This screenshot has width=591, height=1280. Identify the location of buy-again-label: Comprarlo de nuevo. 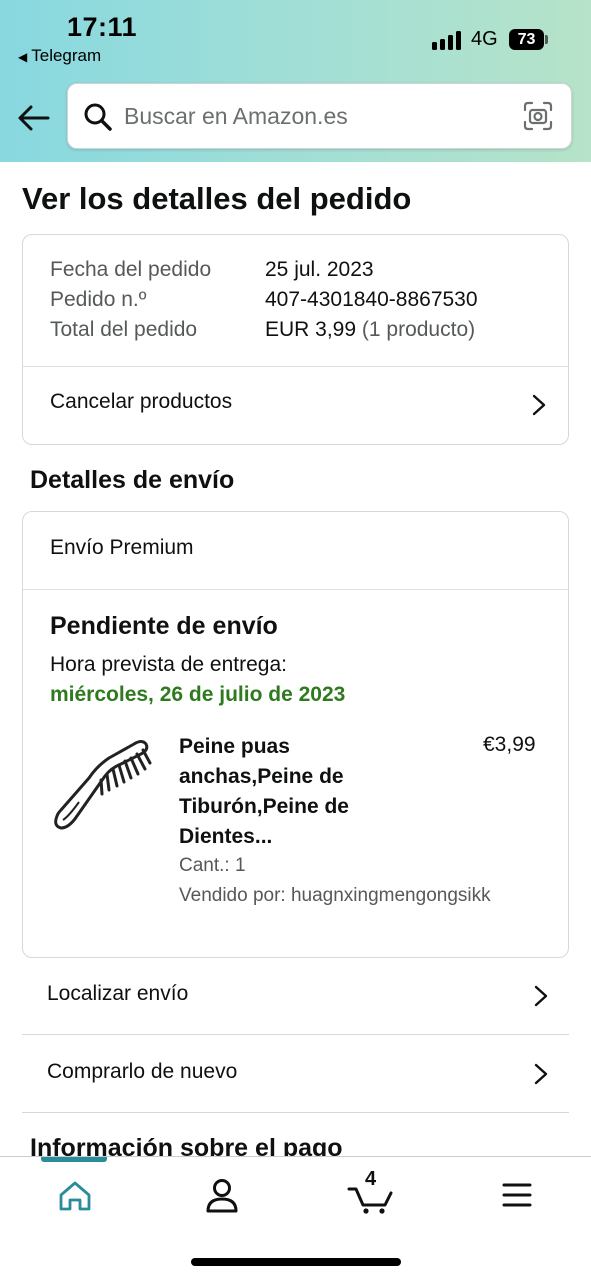
(142, 1071).